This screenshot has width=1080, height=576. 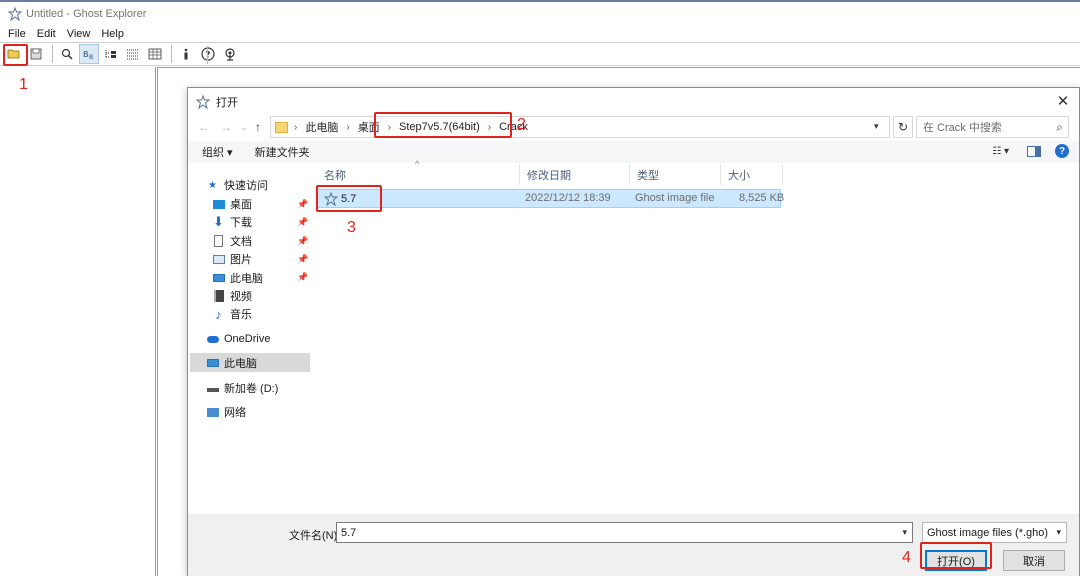 I want to click on search-input: 在 Crack 中搜索 ⌕, so click(x=992, y=127).